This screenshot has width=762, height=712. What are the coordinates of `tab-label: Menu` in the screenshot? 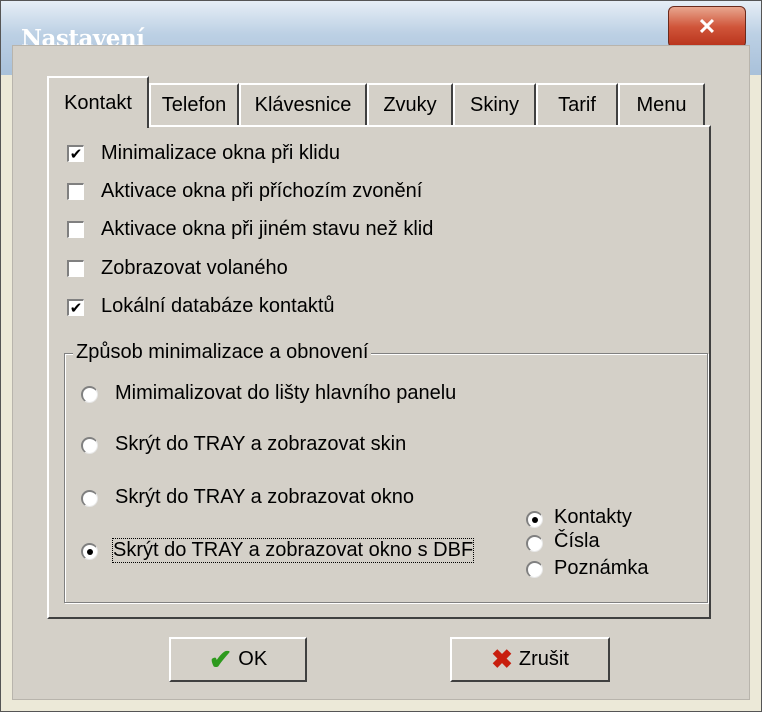 It's located at (661, 104).